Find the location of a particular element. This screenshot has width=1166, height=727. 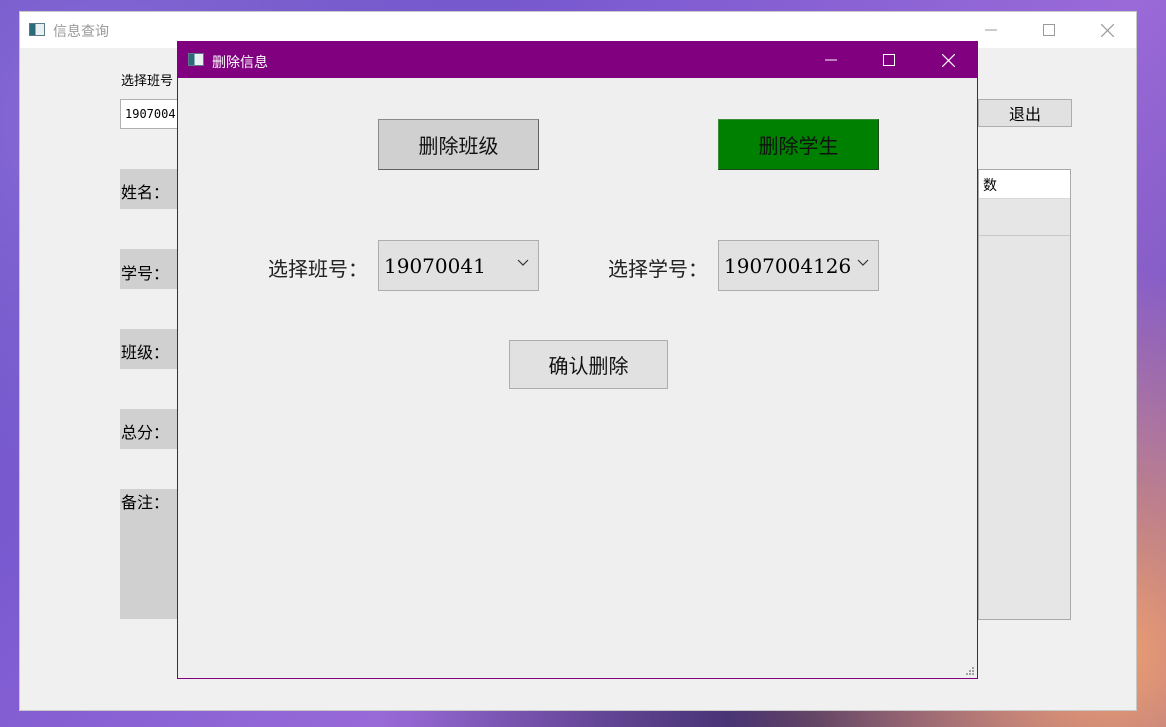

table-header: 数 is located at coordinates (1024, 184).